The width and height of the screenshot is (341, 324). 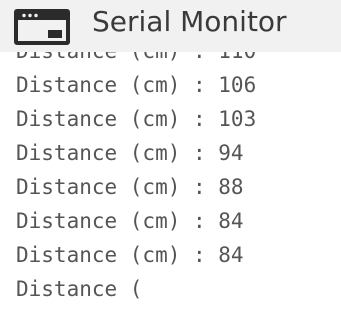 I want to click on serial-output-line: Distance (cm) : 94, so click(x=130, y=153).